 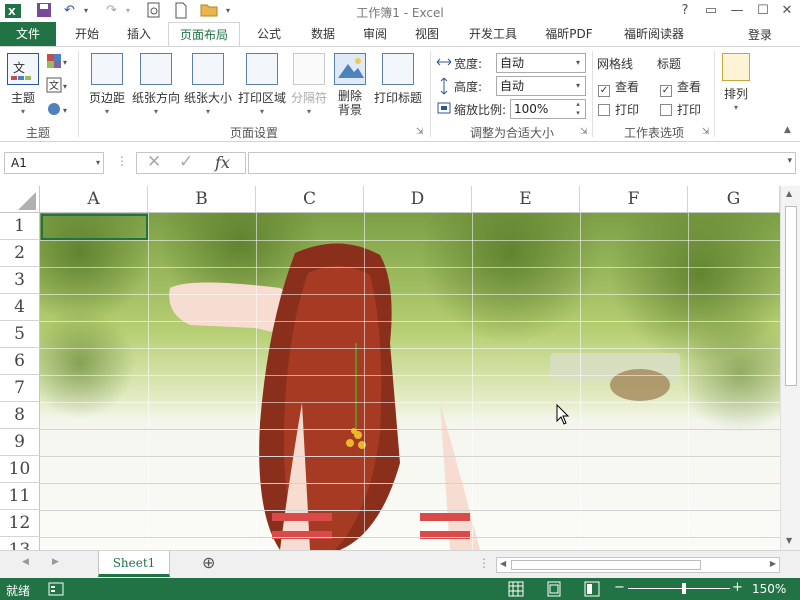 I want to click on row-header-13: 13, so click(x=20, y=543).